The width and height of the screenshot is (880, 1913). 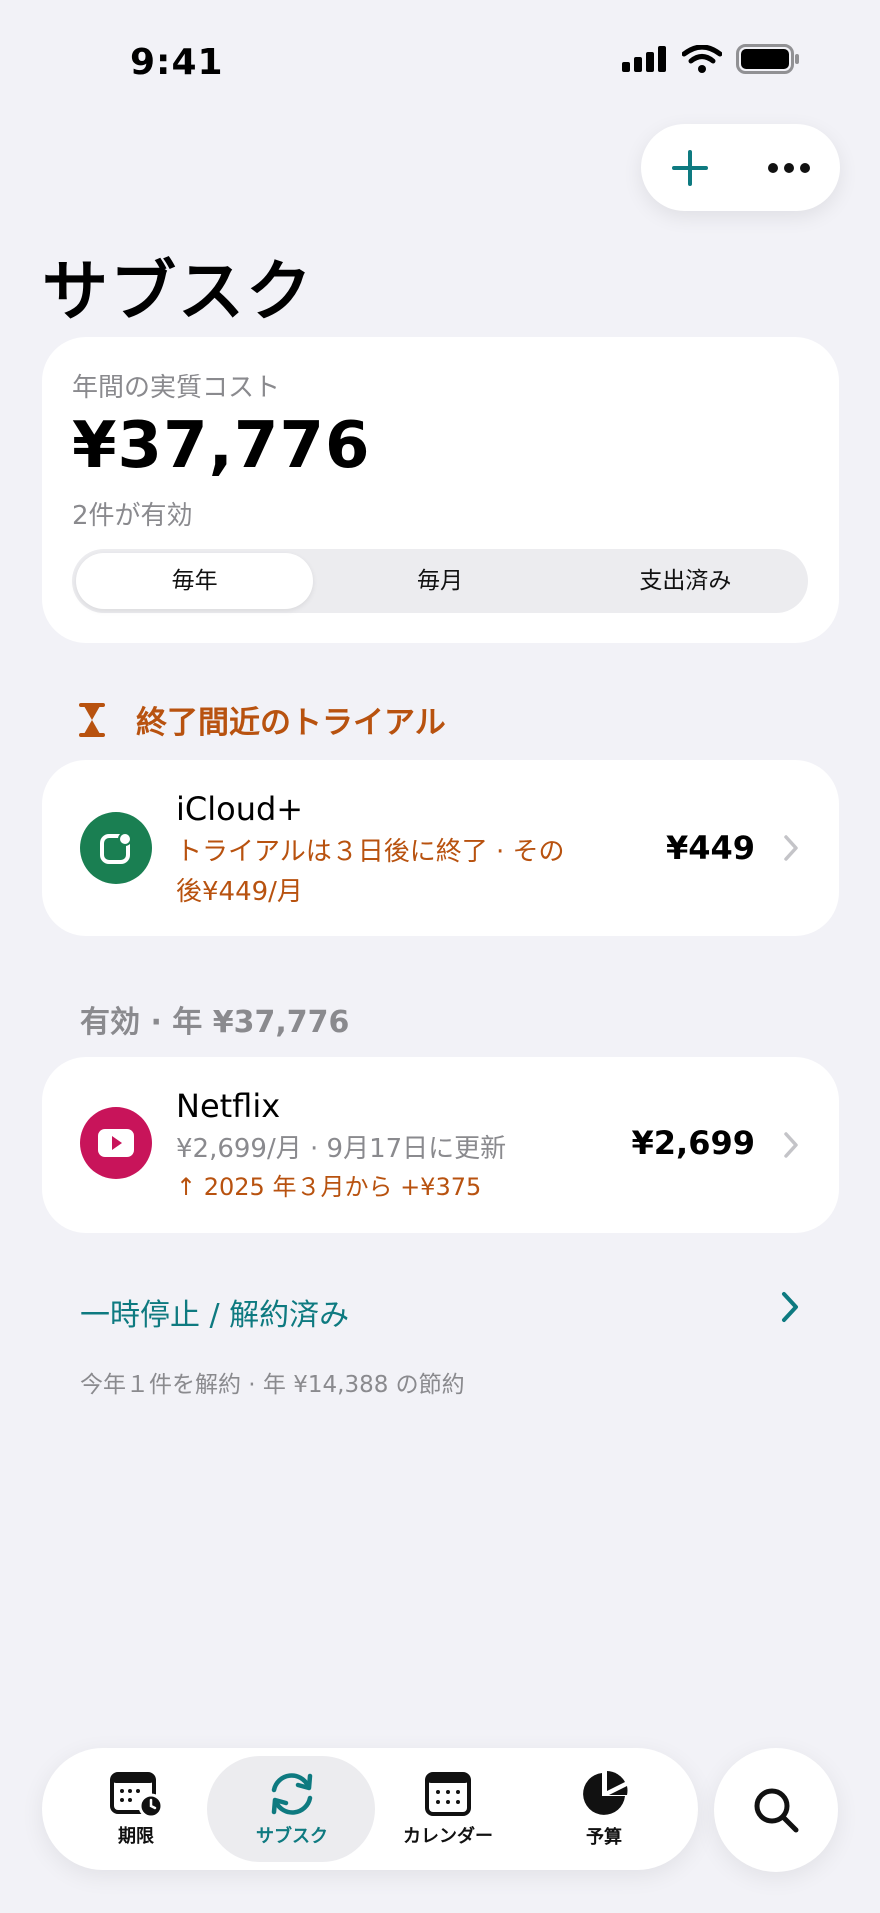 I want to click on trial-detail-line1: トライアルは３日後に終了 · その, so click(x=370, y=852).